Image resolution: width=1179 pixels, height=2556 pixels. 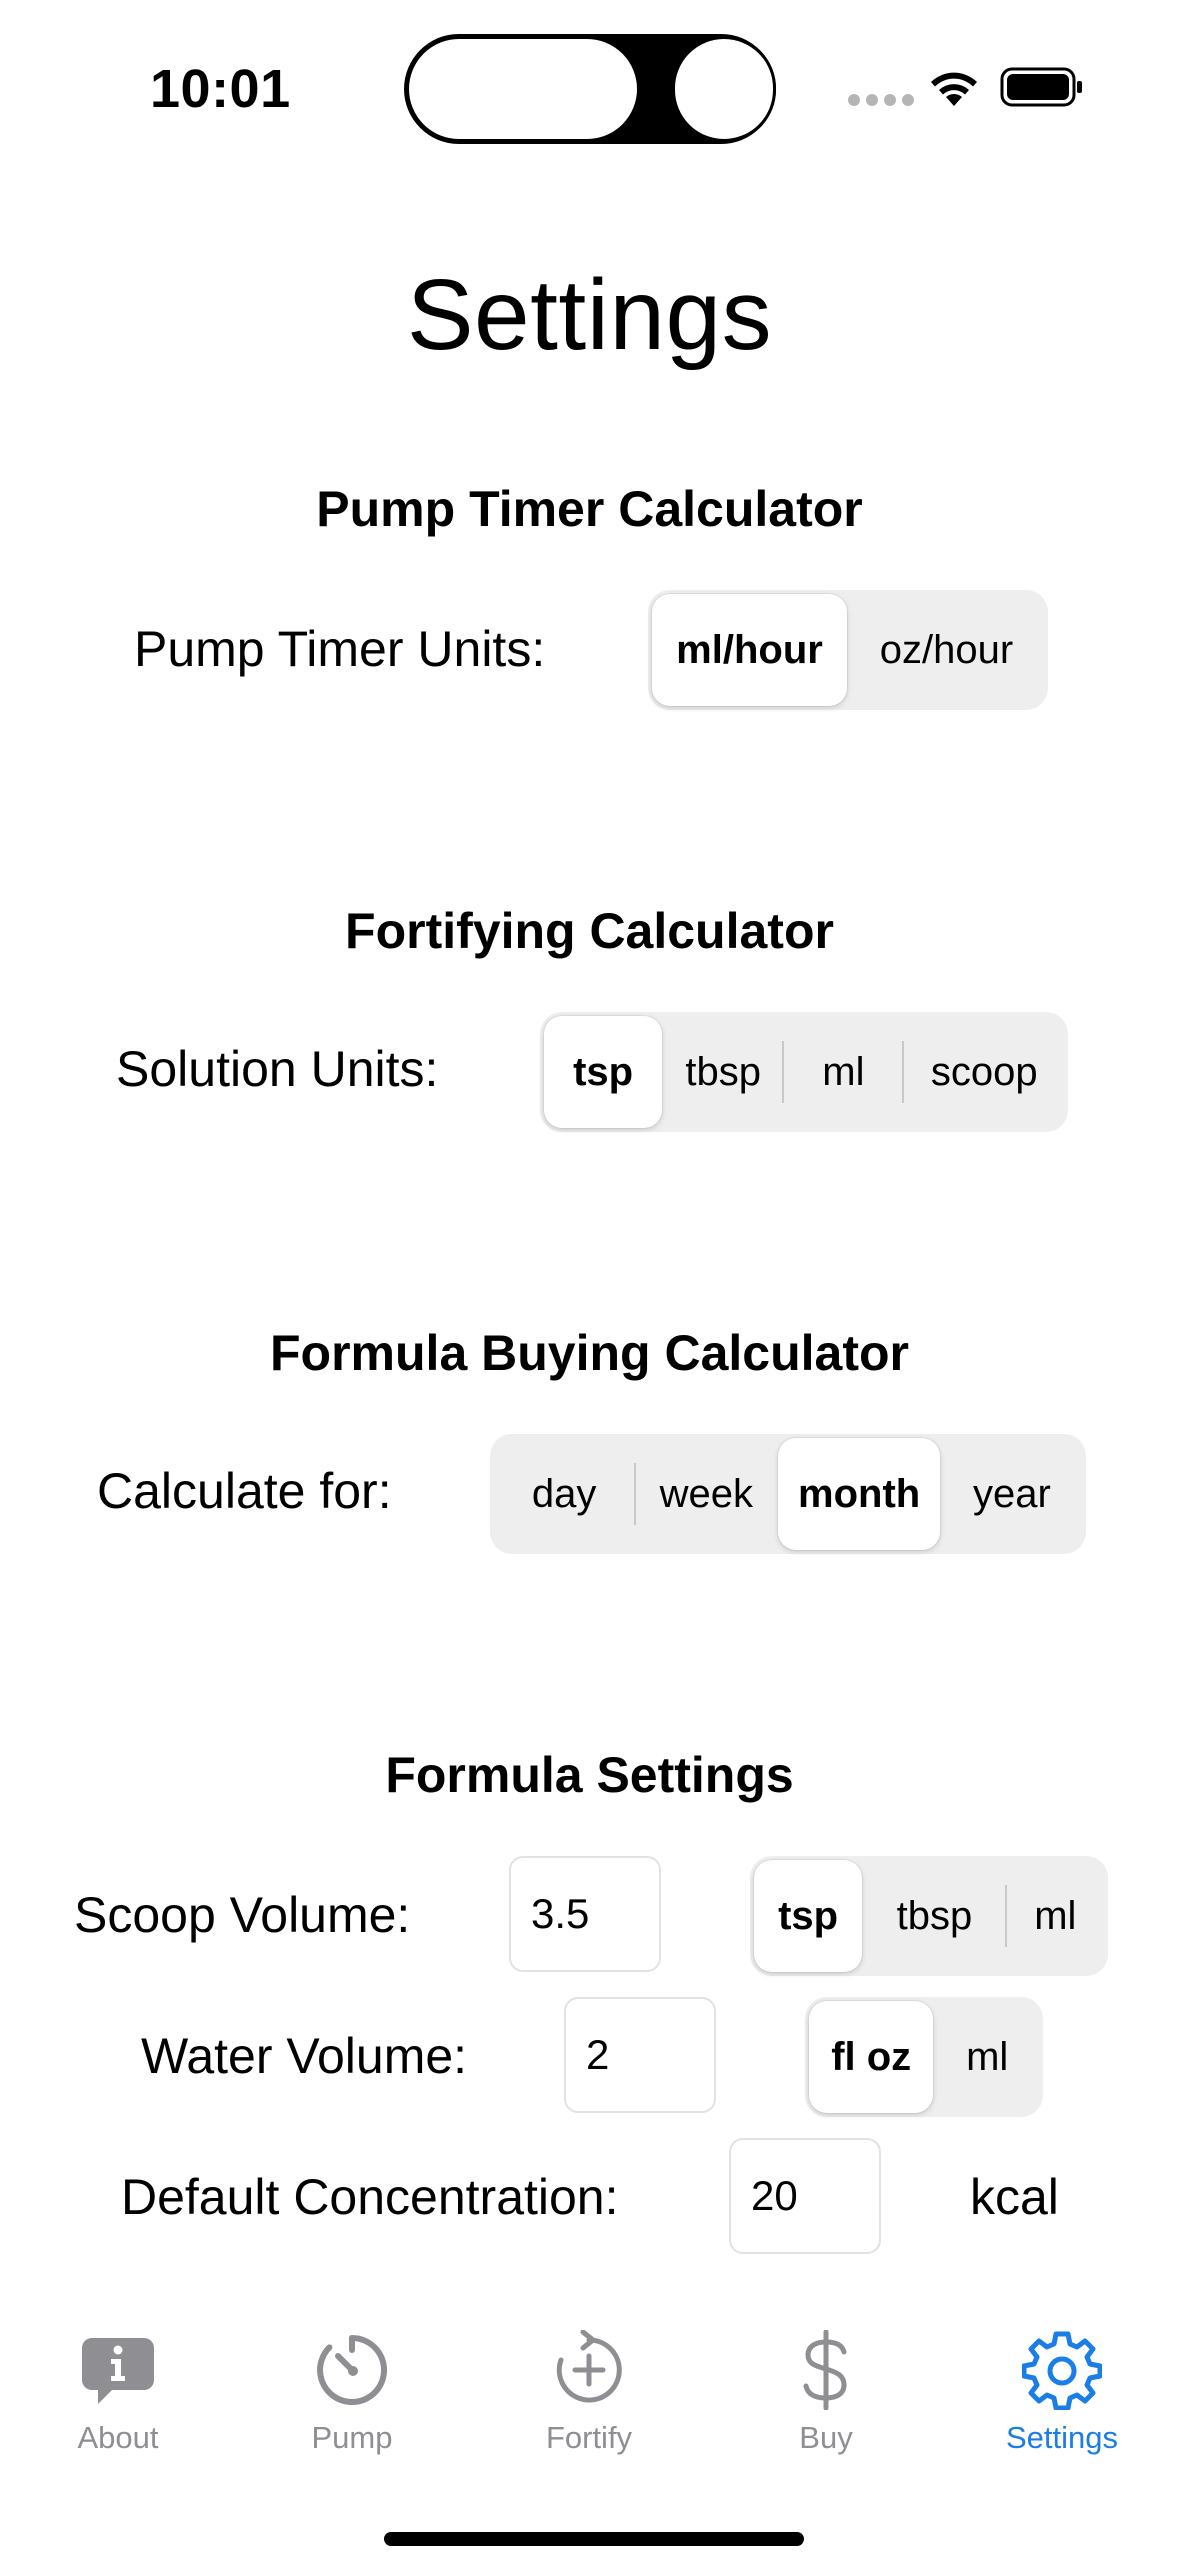 I want to click on segment-day: day, so click(x=564, y=1494).